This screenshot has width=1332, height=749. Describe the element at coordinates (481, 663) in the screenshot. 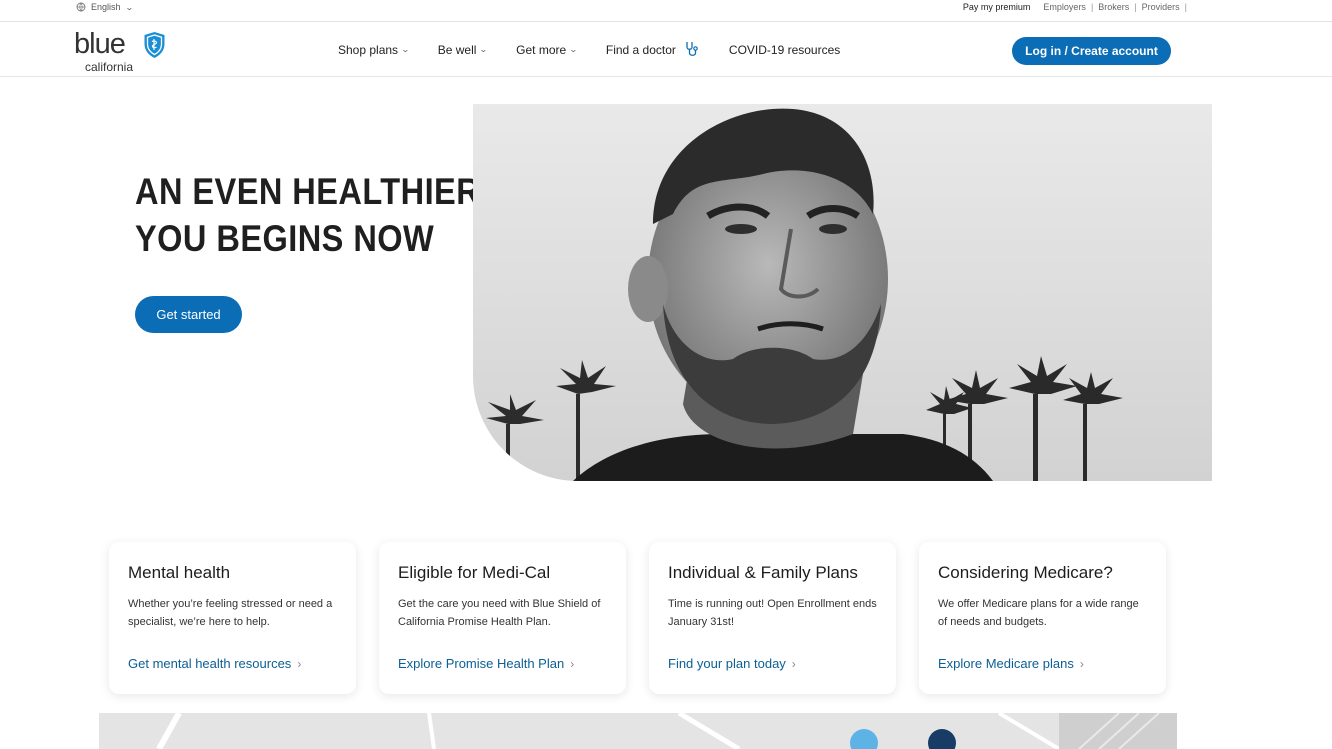

I see `link-label: Explore Promise Health Plan` at that location.